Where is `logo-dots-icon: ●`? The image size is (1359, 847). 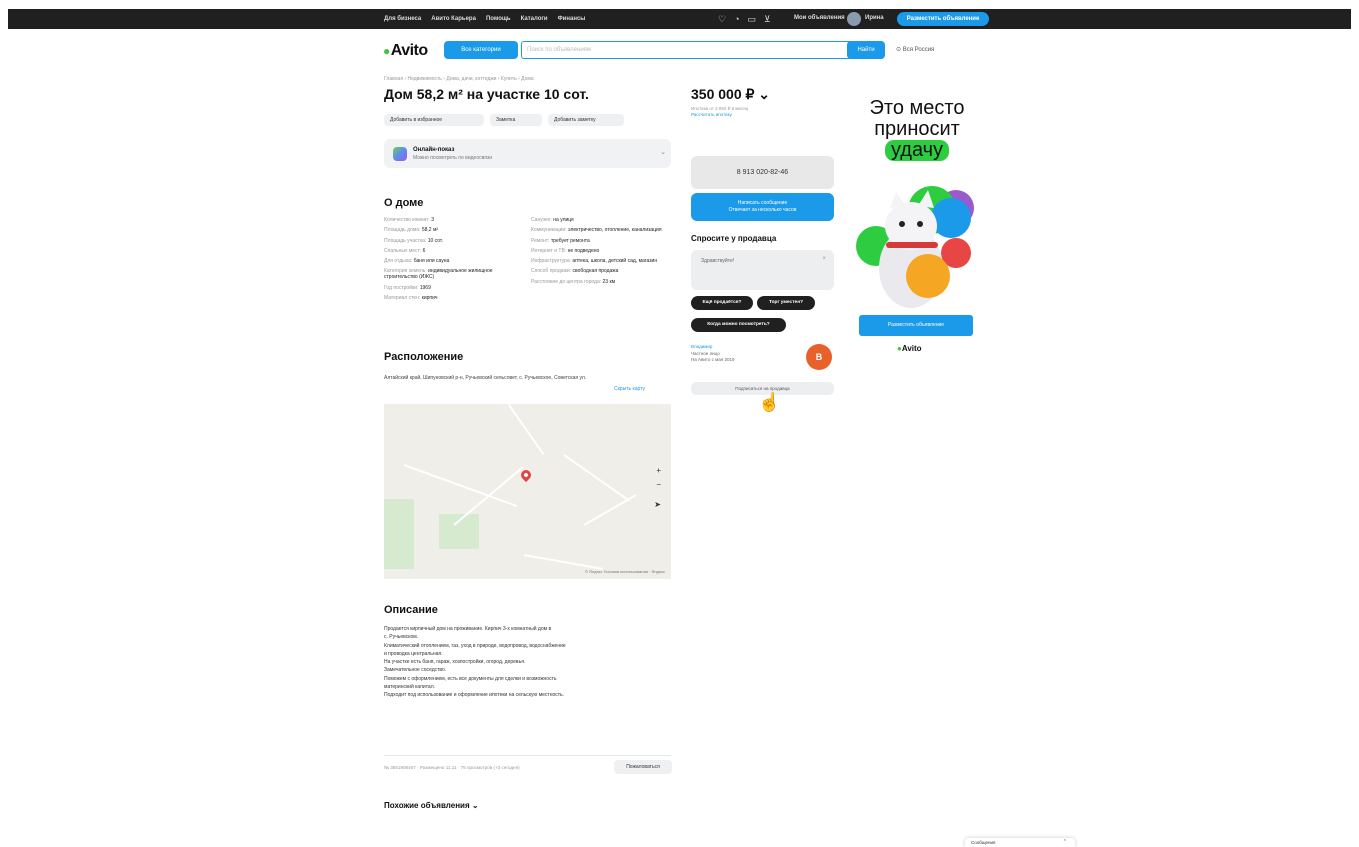
logo-dots-icon: ● is located at coordinates (386, 51).